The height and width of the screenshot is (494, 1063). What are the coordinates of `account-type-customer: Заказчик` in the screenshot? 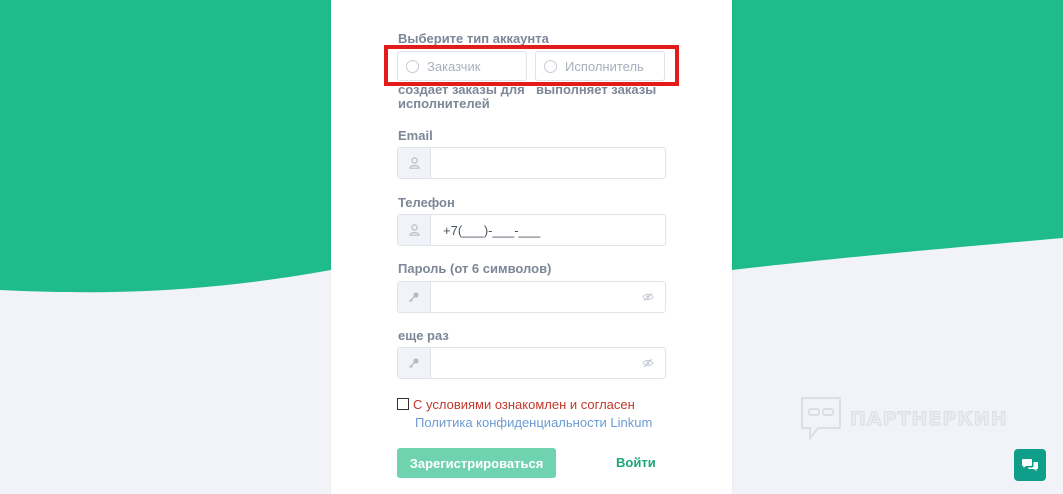 It's located at (462, 66).